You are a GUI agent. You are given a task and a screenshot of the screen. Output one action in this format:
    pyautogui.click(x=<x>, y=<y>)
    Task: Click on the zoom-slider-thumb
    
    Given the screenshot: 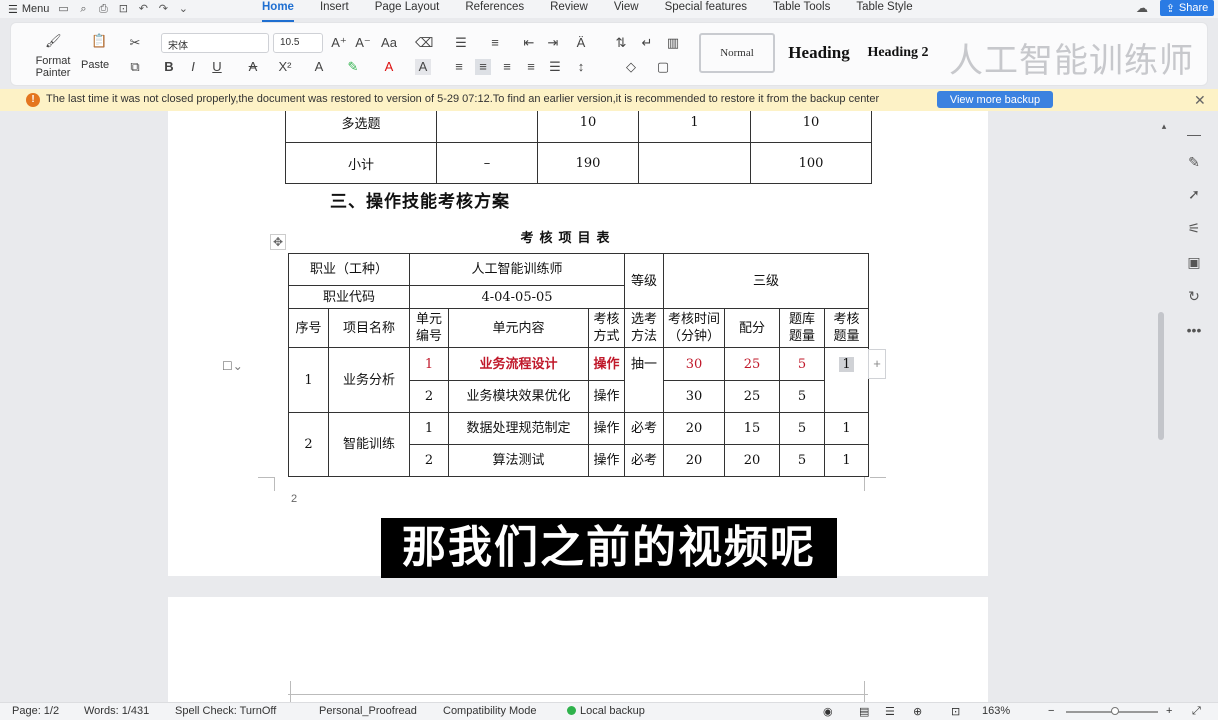 What is the action you would take?
    pyautogui.click(x=1115, y=711)
    